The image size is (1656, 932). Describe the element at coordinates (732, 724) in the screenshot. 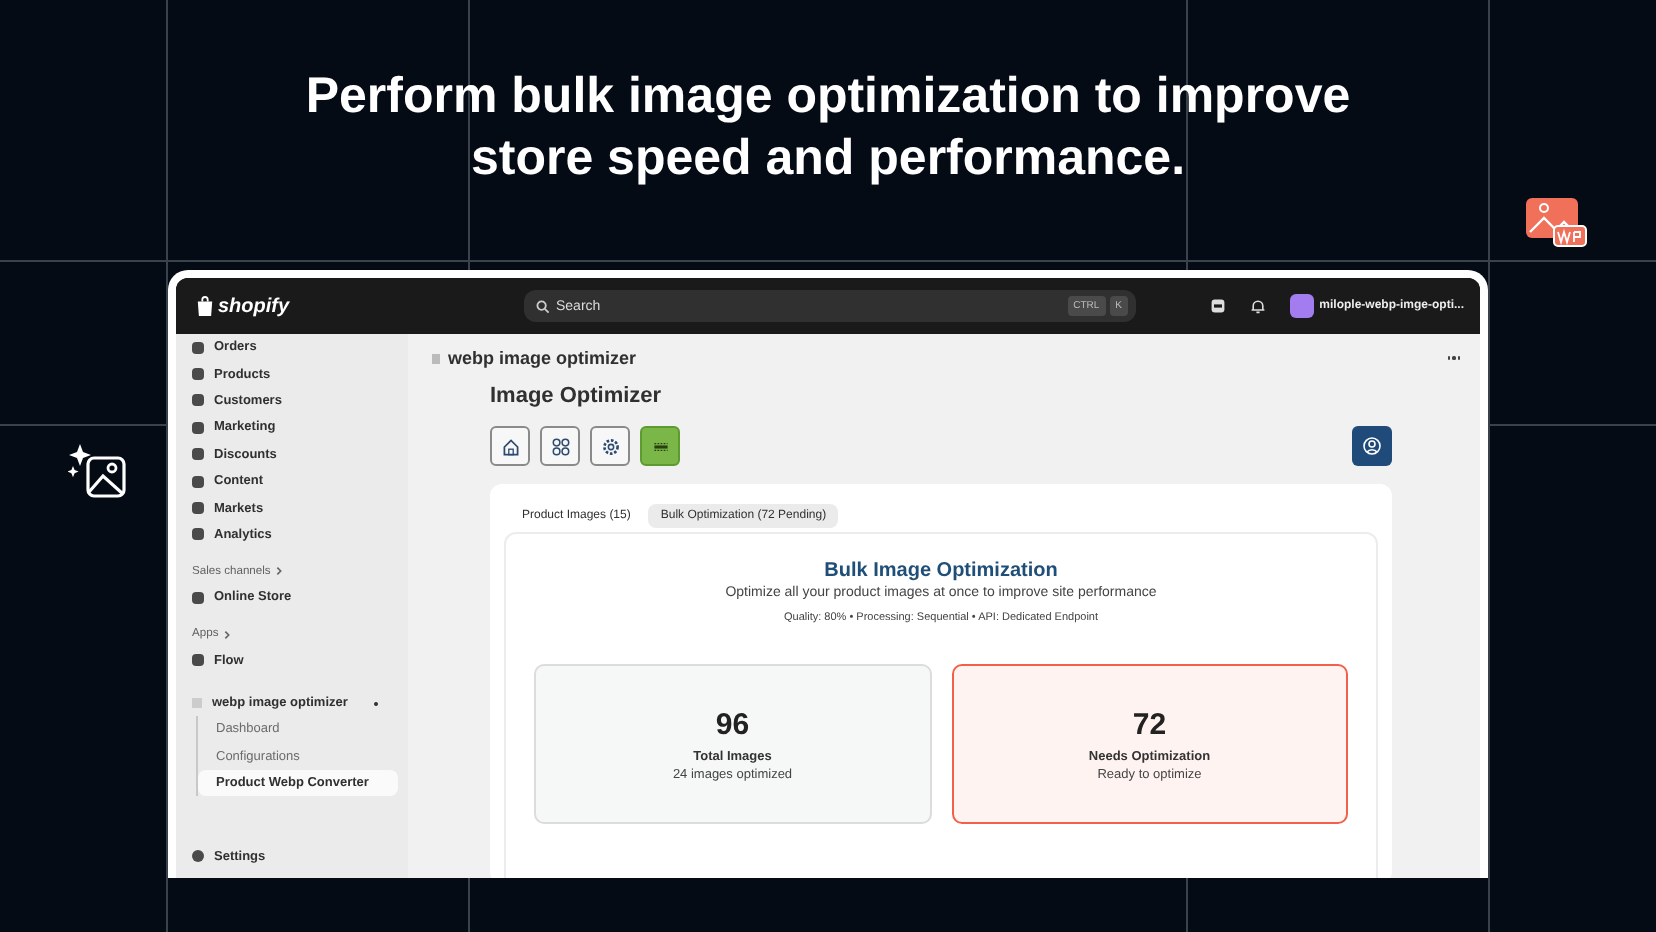

I see `stat-value: 96` at that location.